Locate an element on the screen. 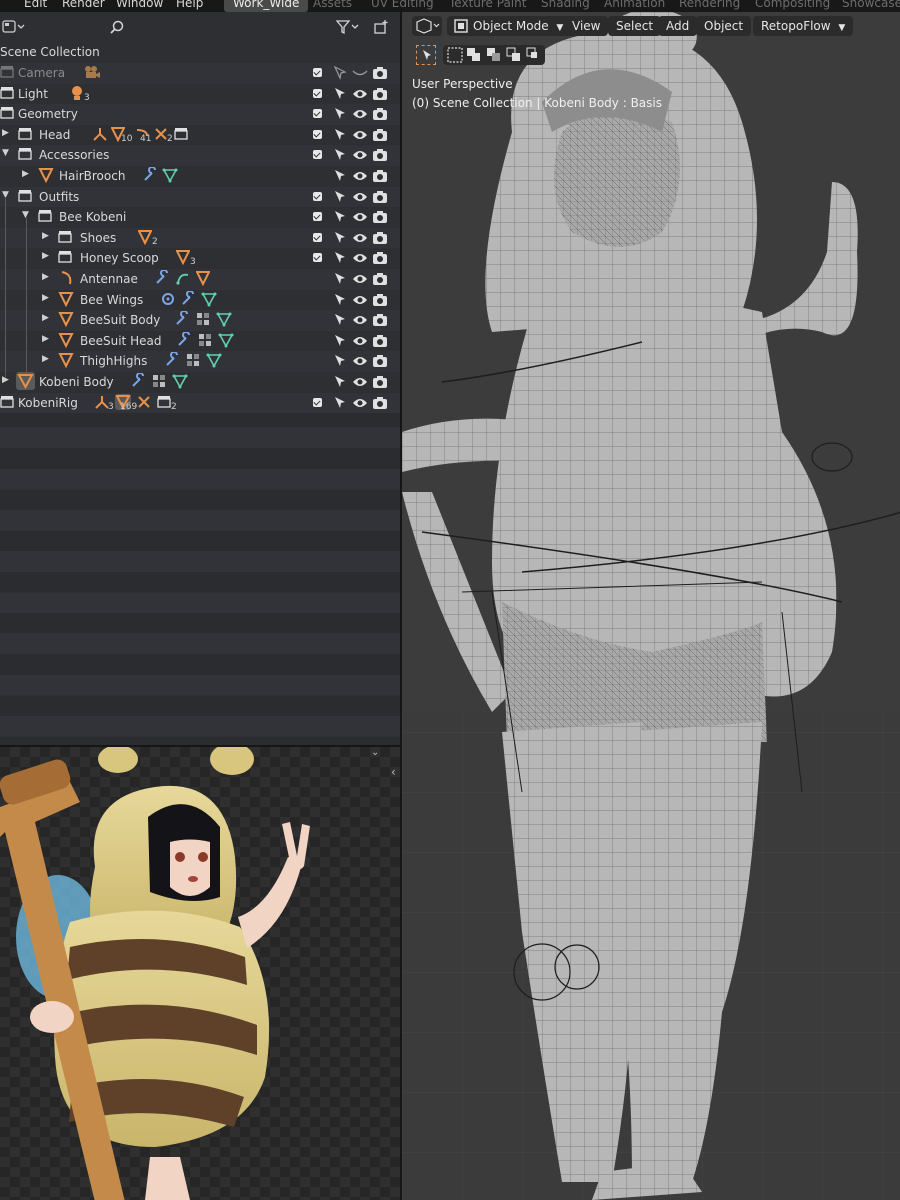  outliner-row-camera: Camera is located at coordinates (200, 73).